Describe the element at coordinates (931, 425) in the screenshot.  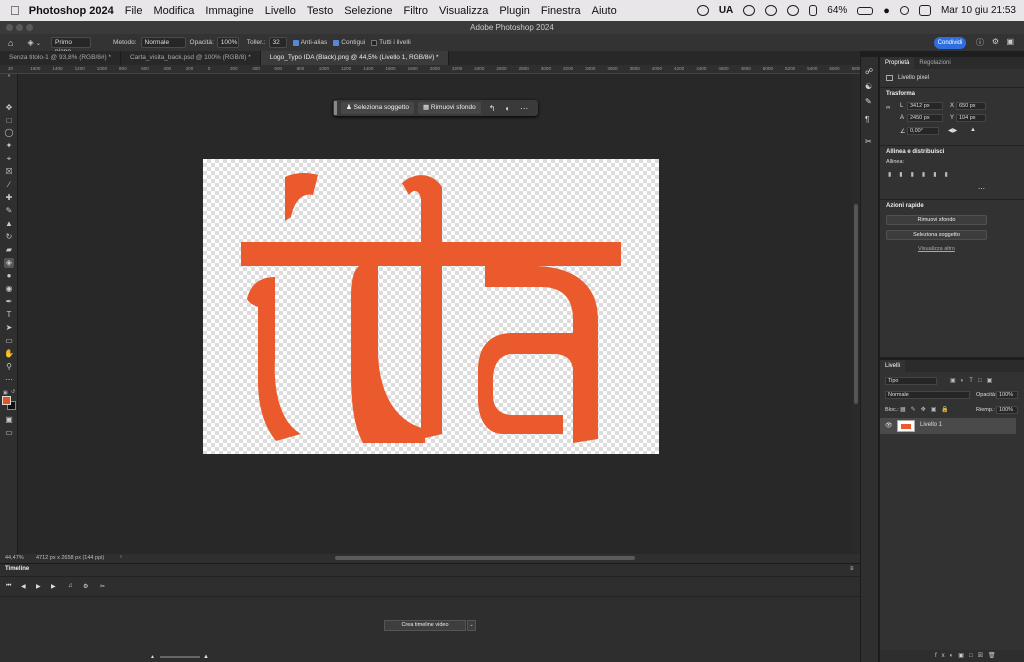
I see `layer-name: Livello 1` at that location.